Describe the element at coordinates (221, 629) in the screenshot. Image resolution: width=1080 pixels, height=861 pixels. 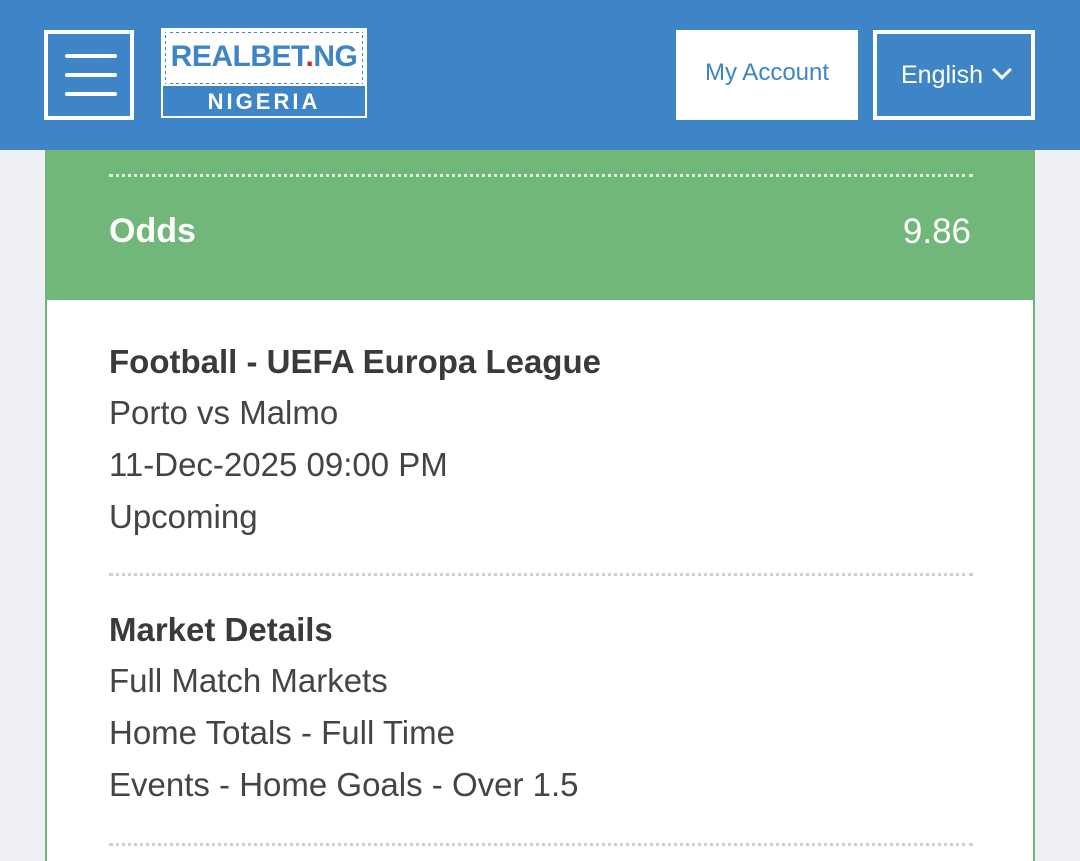
I see `market-title: Market Details` at that location.